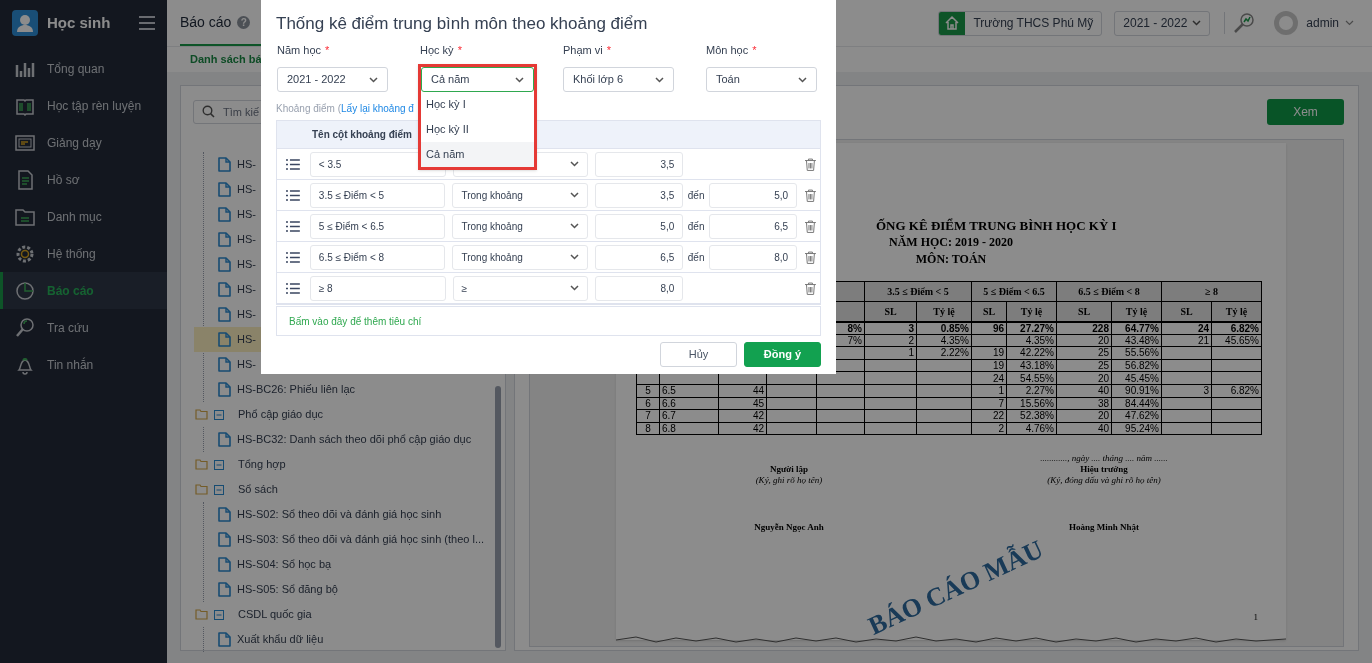 The image size is (1372, 663). Describe the element at coordinates (954, 353) in the screenshot. I see `table-cell: 2.22%` at that location.